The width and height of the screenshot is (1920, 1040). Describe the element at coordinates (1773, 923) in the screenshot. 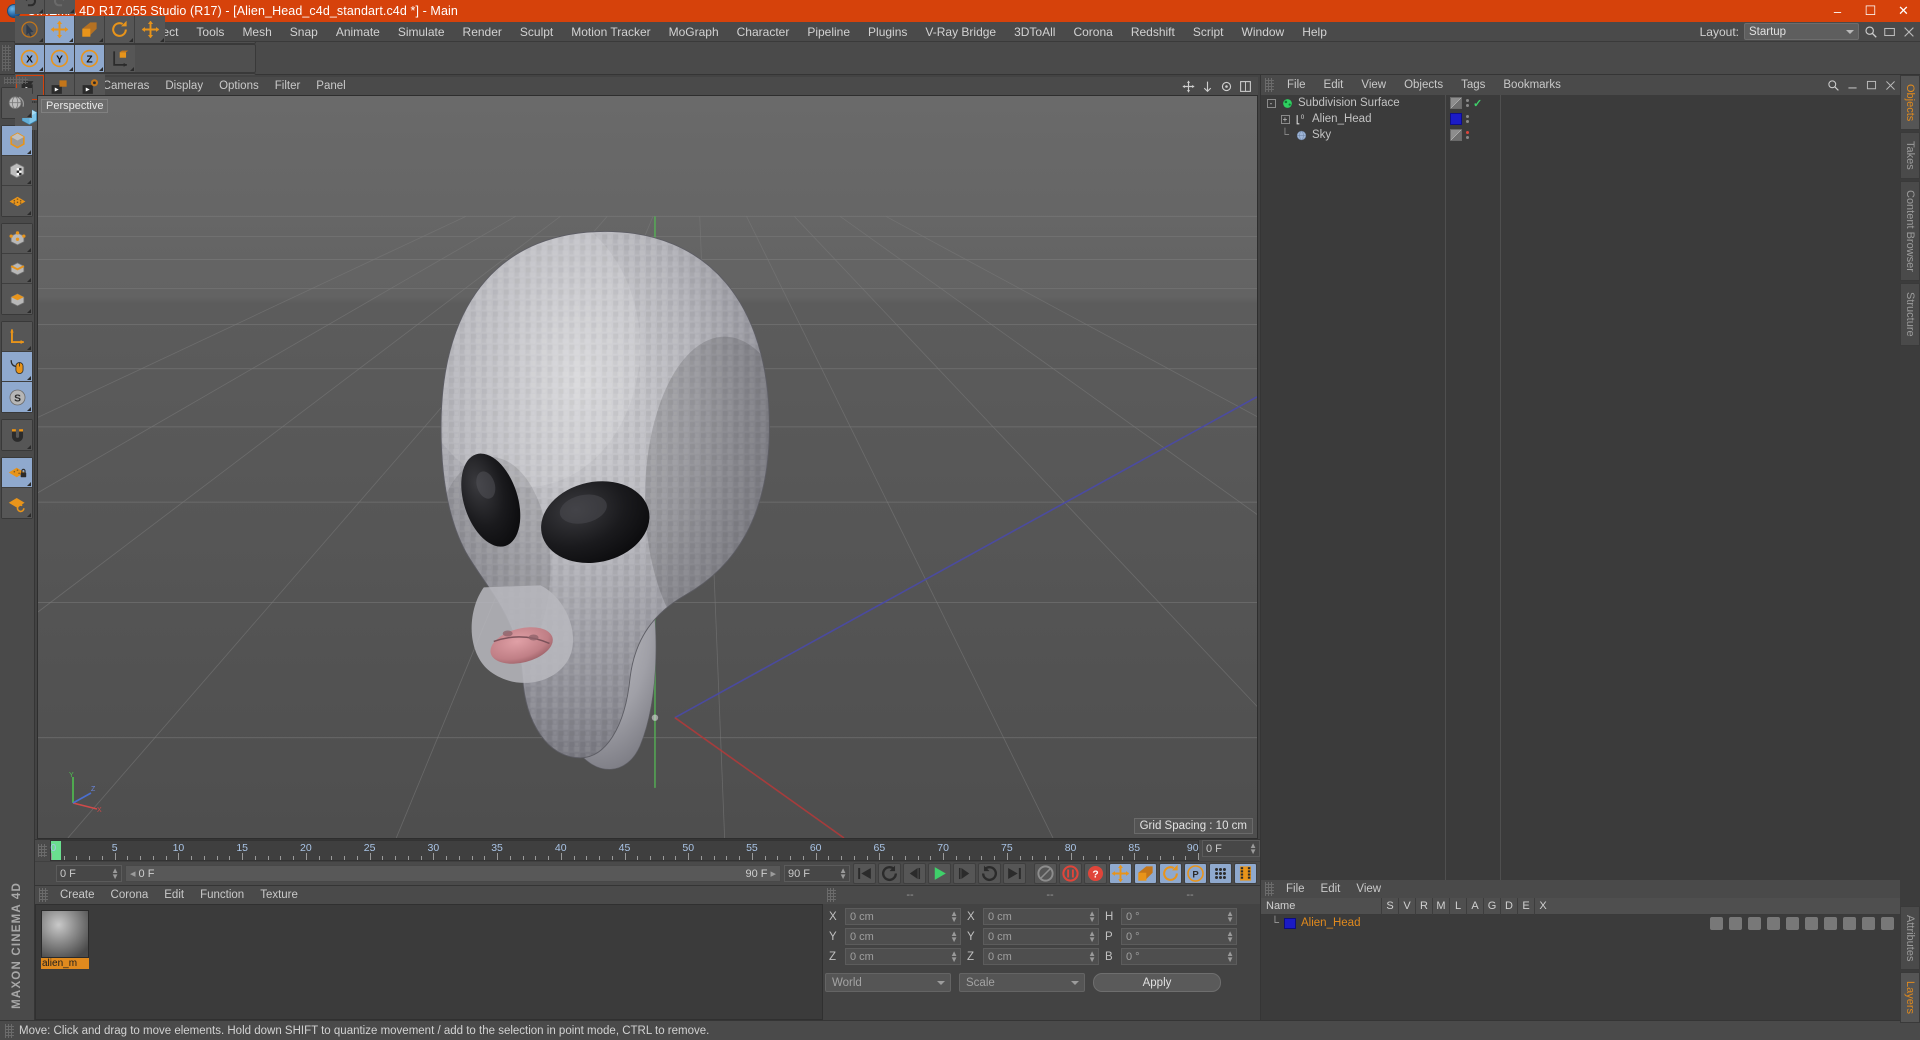

I see `manager-dash-icon` at that location.